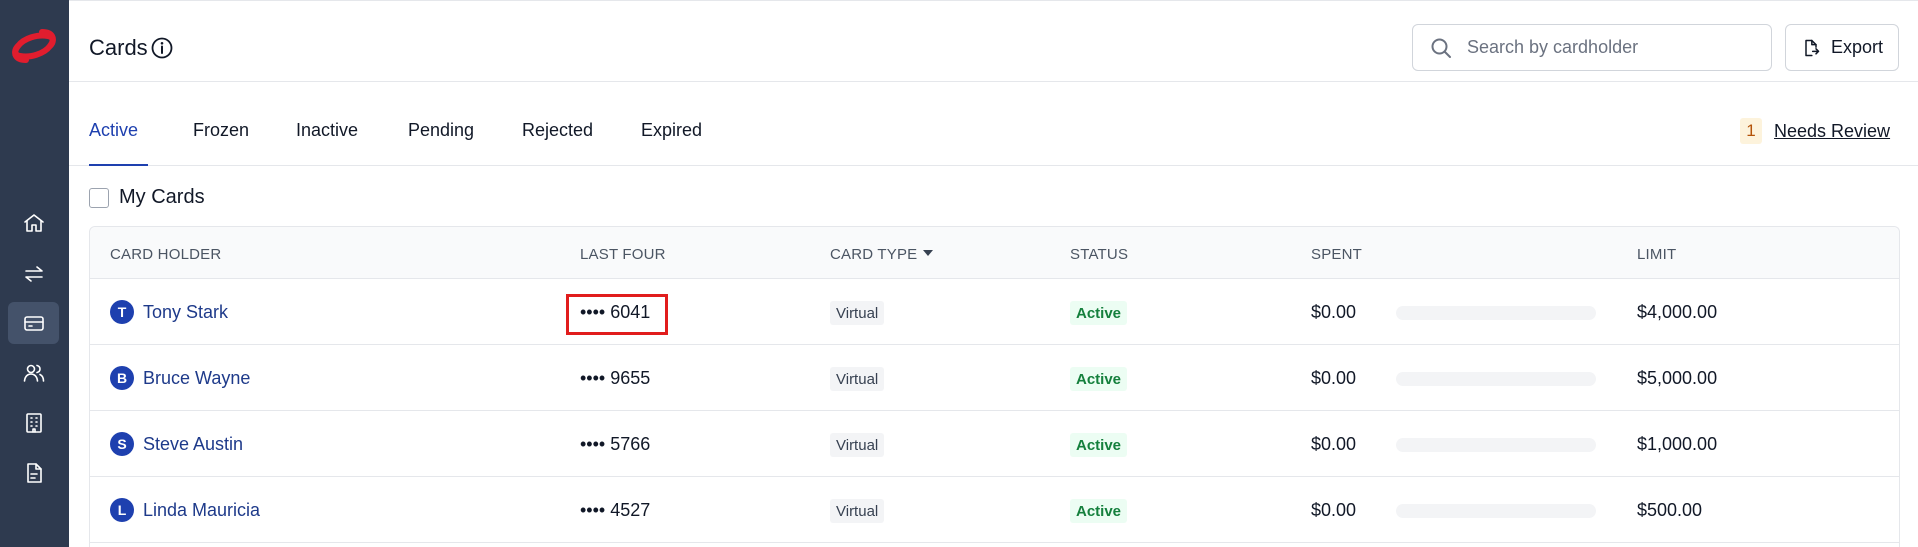  What do you see at coordinates (34, 46) in the screenshot?
I see `brand-logo` at bounding box center [34, 46].